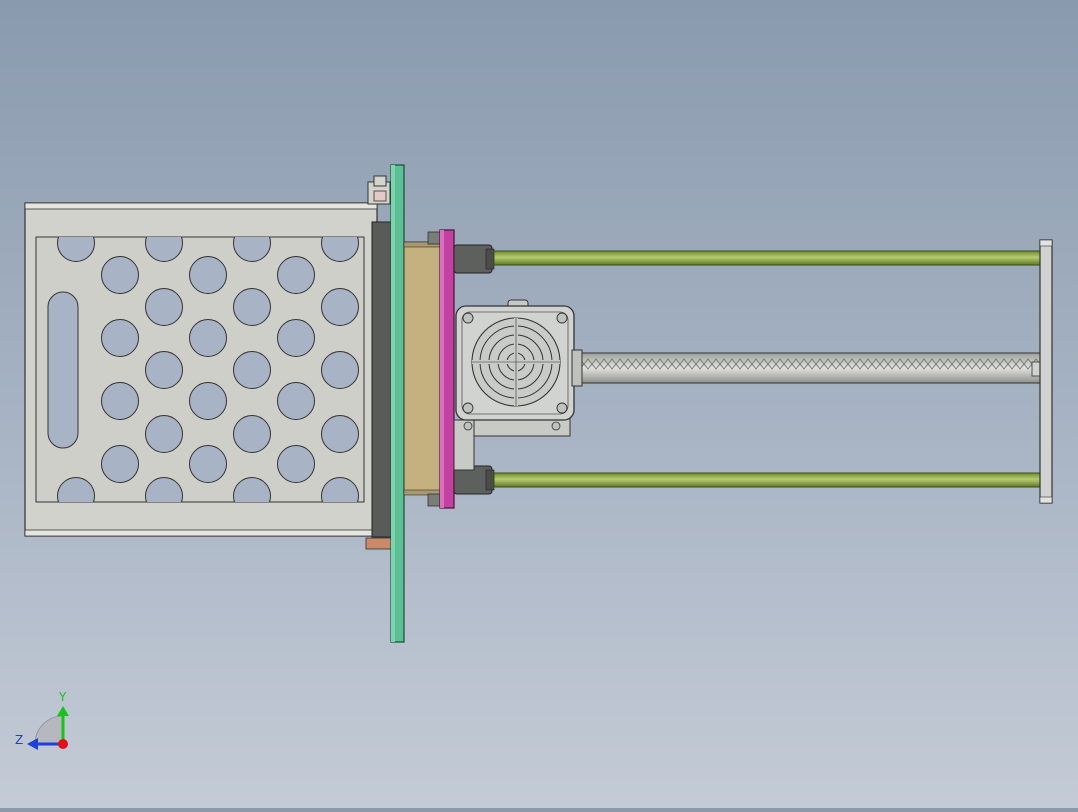 Image resolution: width=1078 pixels, height=812 pixels. What do you see at coordinates (63, 744) in the screenshot?
I see `triad-origin` at bounding box center [63, 744].